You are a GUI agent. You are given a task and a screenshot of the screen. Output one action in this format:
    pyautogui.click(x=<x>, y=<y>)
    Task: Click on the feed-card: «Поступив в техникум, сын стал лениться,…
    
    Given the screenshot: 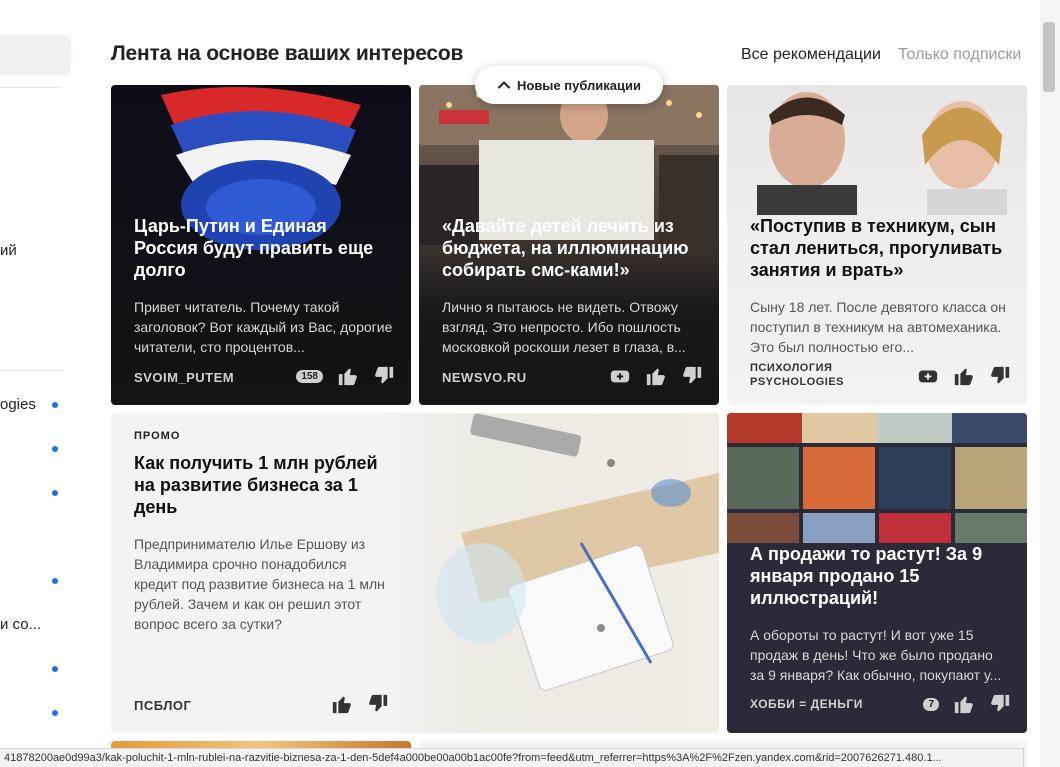 What is the action you would take?
    pyautogui.click(x=877, y=245)
    